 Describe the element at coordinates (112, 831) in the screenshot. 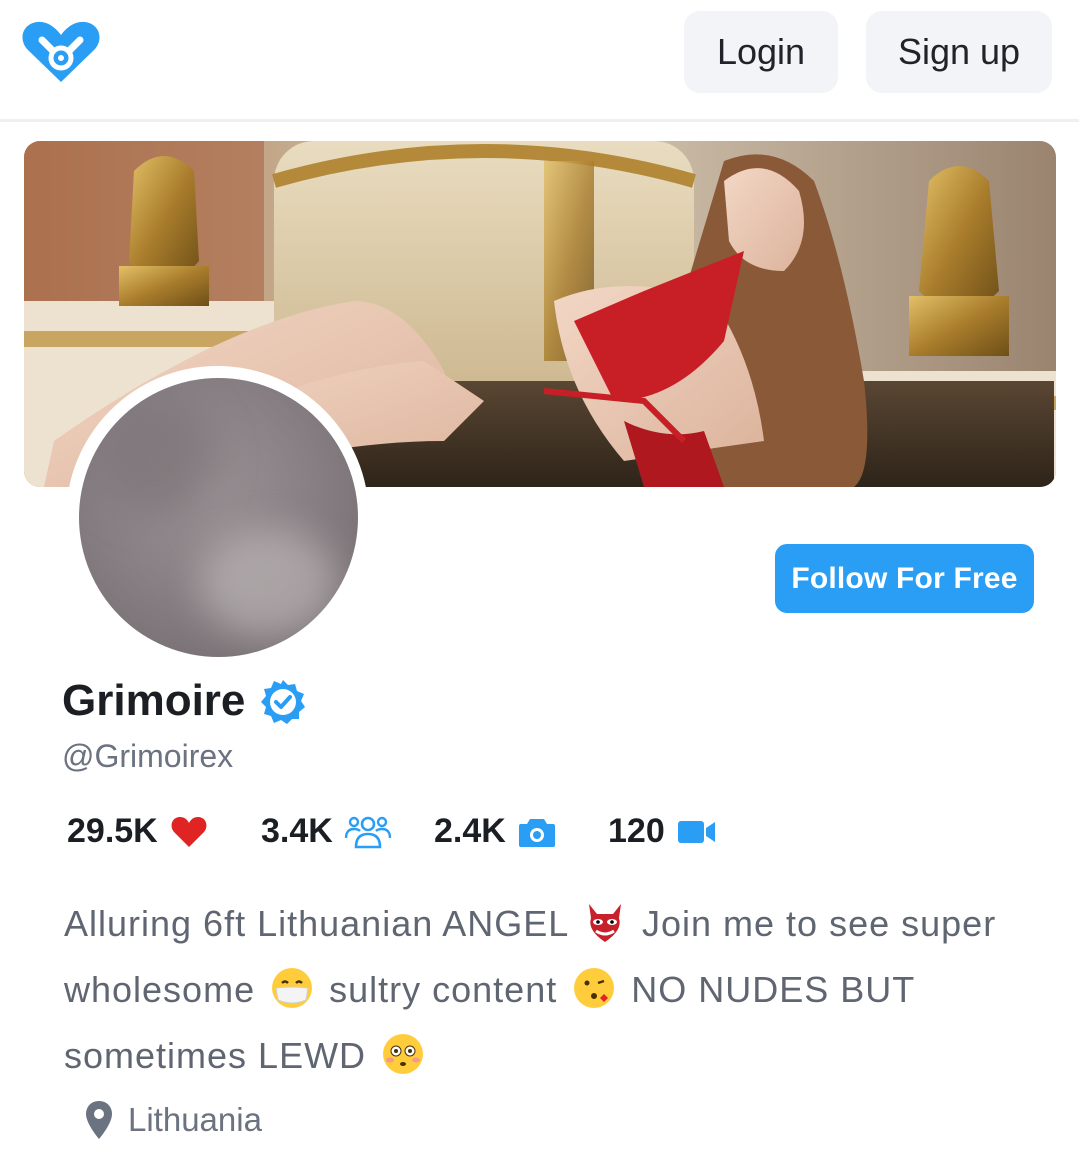

I see `stat-likes-value: 29.5K` at that location.